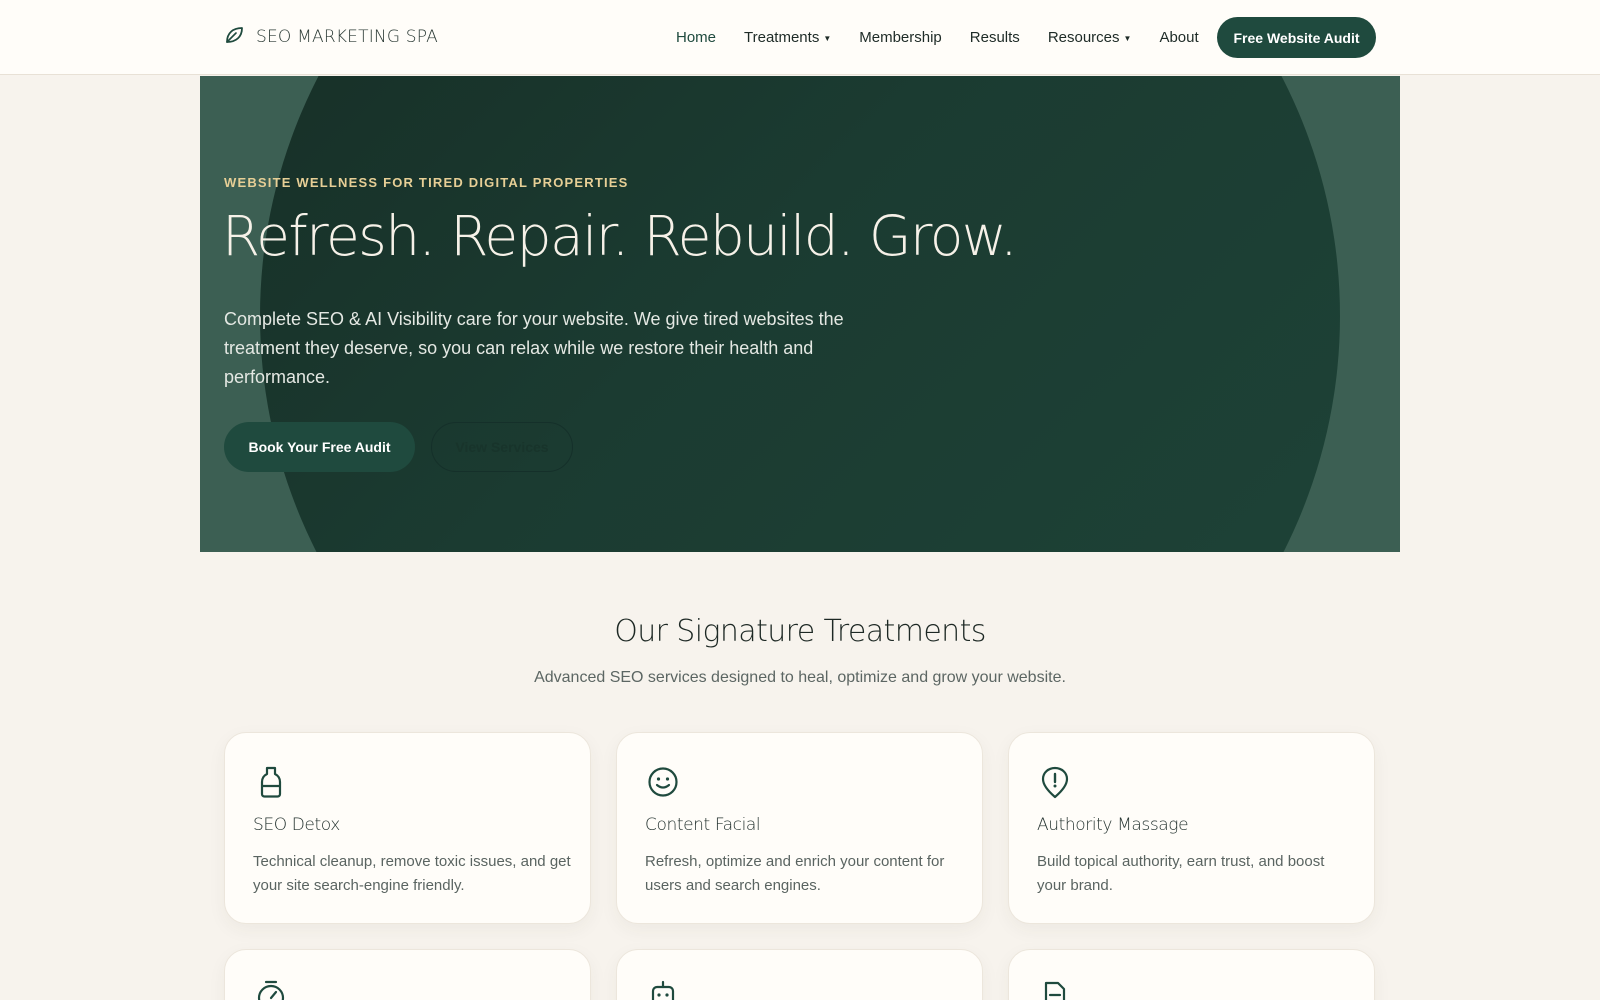 Image resolution: width=1600 pixels, height=1000 pixels. I want to click on nav-resources-label: Resources, so click(1083, 37).